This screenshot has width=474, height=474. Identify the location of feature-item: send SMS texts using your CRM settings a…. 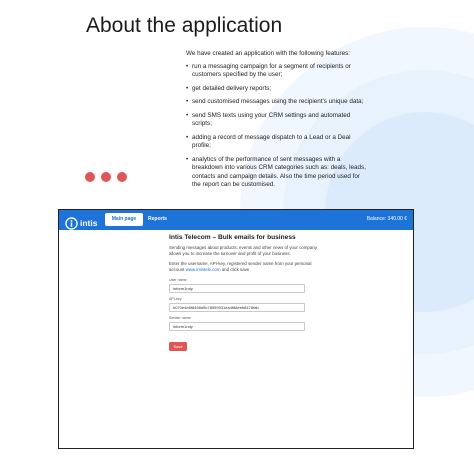
(277, 120).